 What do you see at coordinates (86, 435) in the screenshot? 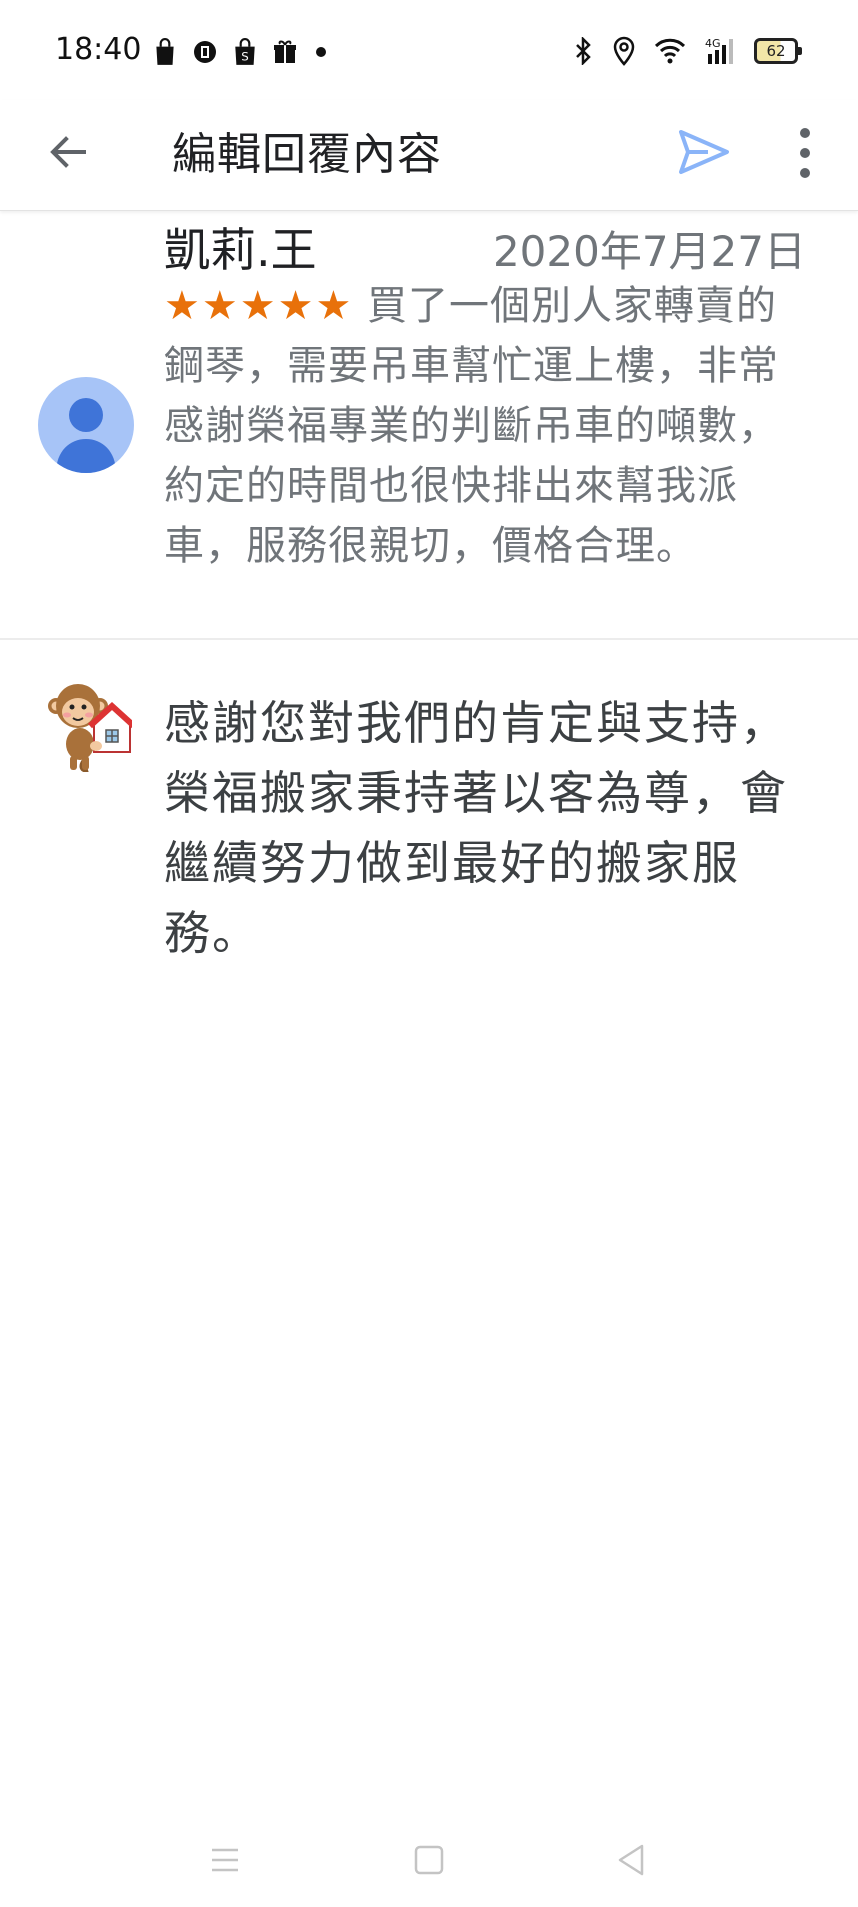
I see `person-icon` at bounding box center [86, 435].